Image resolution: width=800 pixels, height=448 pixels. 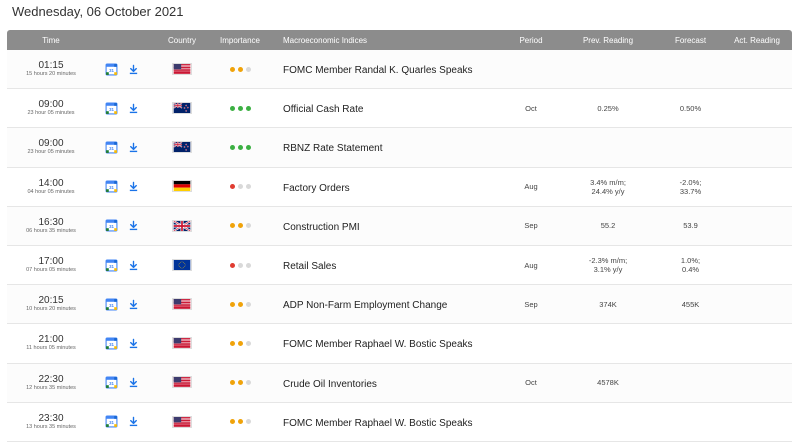 What do you see at coordinates (182, 303) in the screenshot?
I see `us-flag-icon` at bounding box center [182, 303].